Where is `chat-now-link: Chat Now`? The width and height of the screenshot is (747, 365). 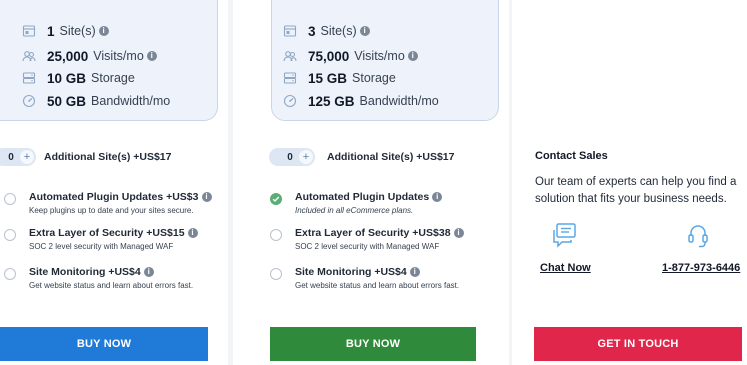
chat-now-link: Chat Now is located at coordinates (565, 268).